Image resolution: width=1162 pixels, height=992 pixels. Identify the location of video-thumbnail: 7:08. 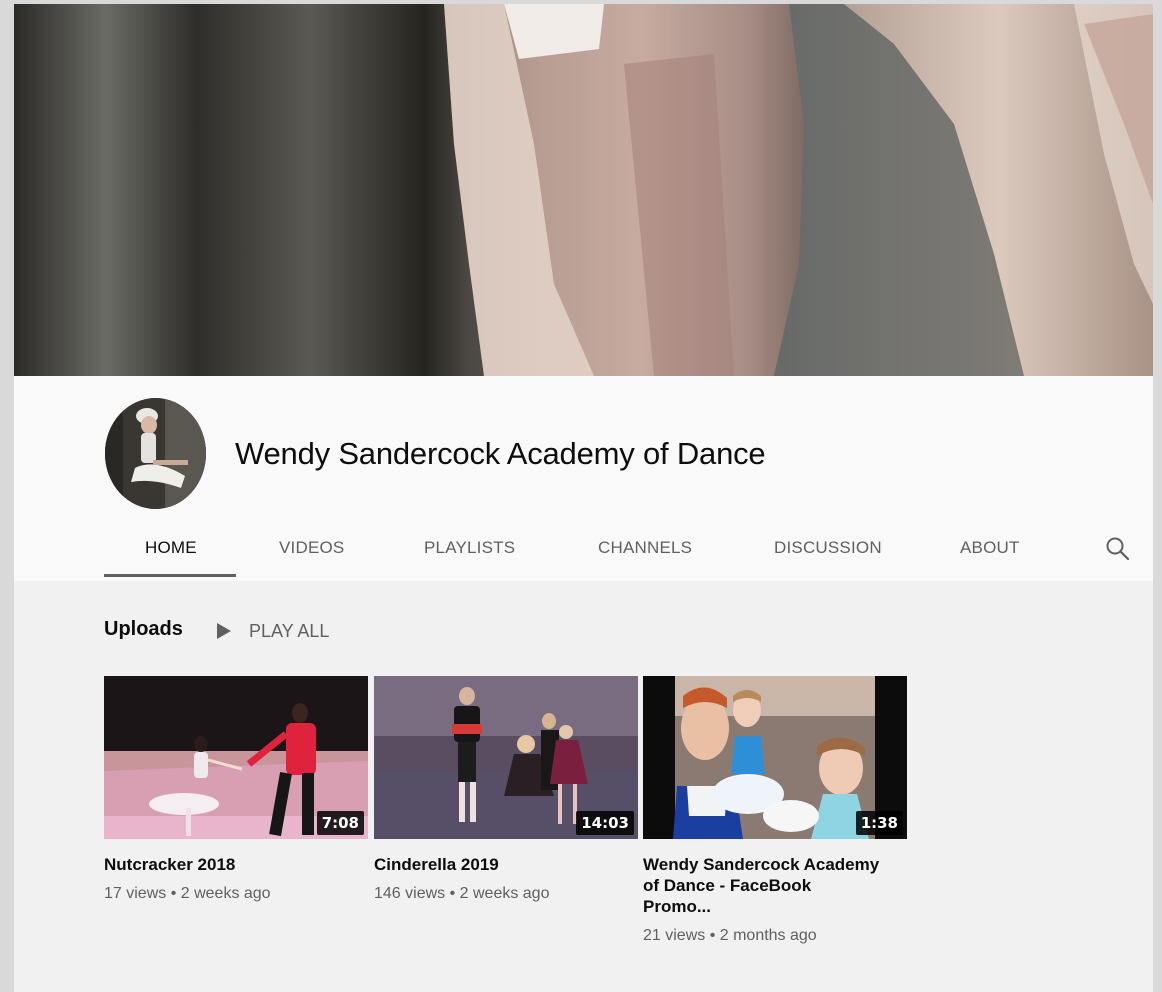
(236, 757).